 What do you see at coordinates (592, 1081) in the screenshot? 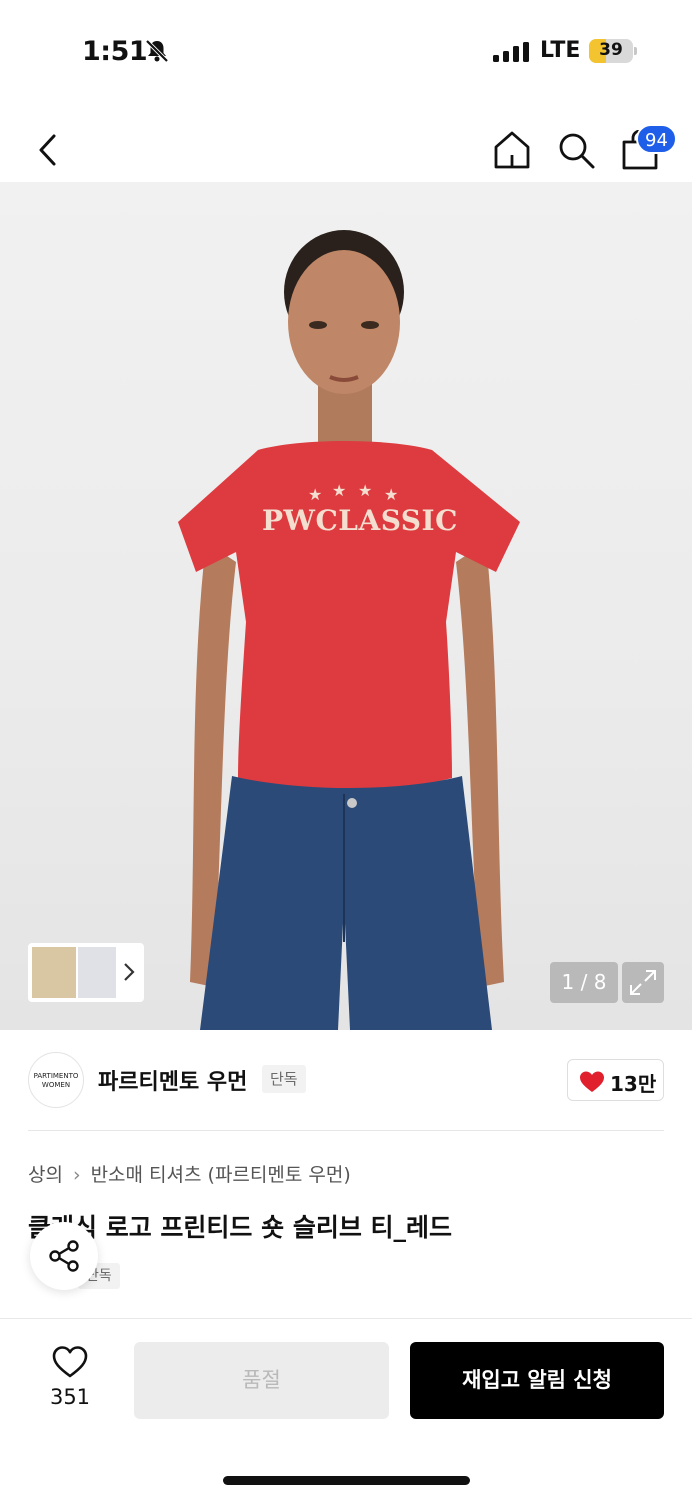
I see `heart-filled-icon` at bounding box center [592, 1081].